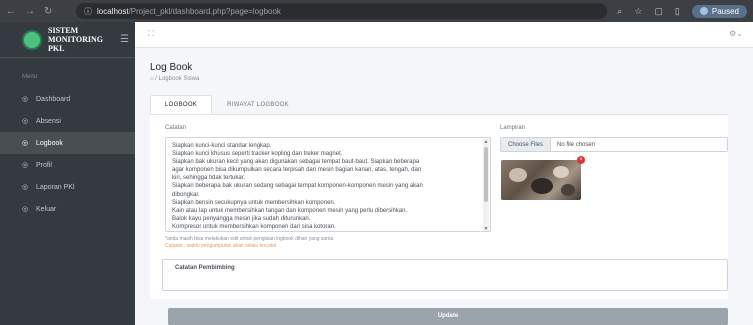 Image resolution: width=753 pixels, height=325 pixels. What do you see at coordinates (67, 165) in the screenshot?
I see `sidebar-item-profil: ◎ Profil` at bounding box center [67, 165].